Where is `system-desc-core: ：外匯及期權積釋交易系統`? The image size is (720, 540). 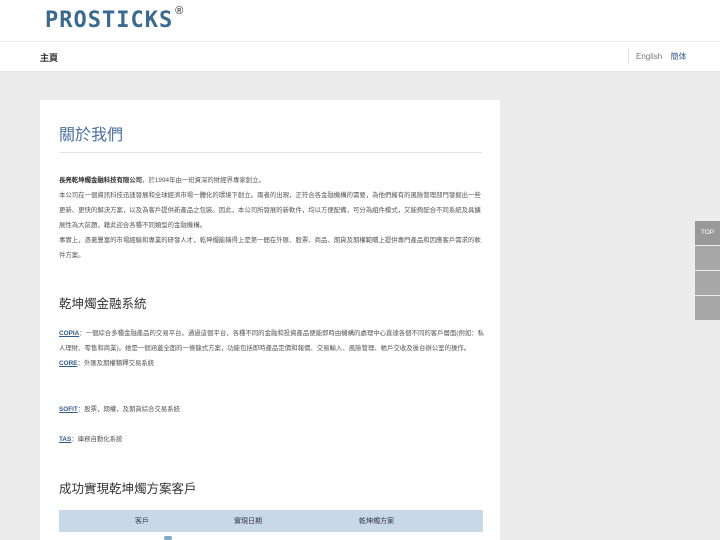 system-desc-core: ：外匯及期權積釋交易系統 is located at coordinates (116, 363).